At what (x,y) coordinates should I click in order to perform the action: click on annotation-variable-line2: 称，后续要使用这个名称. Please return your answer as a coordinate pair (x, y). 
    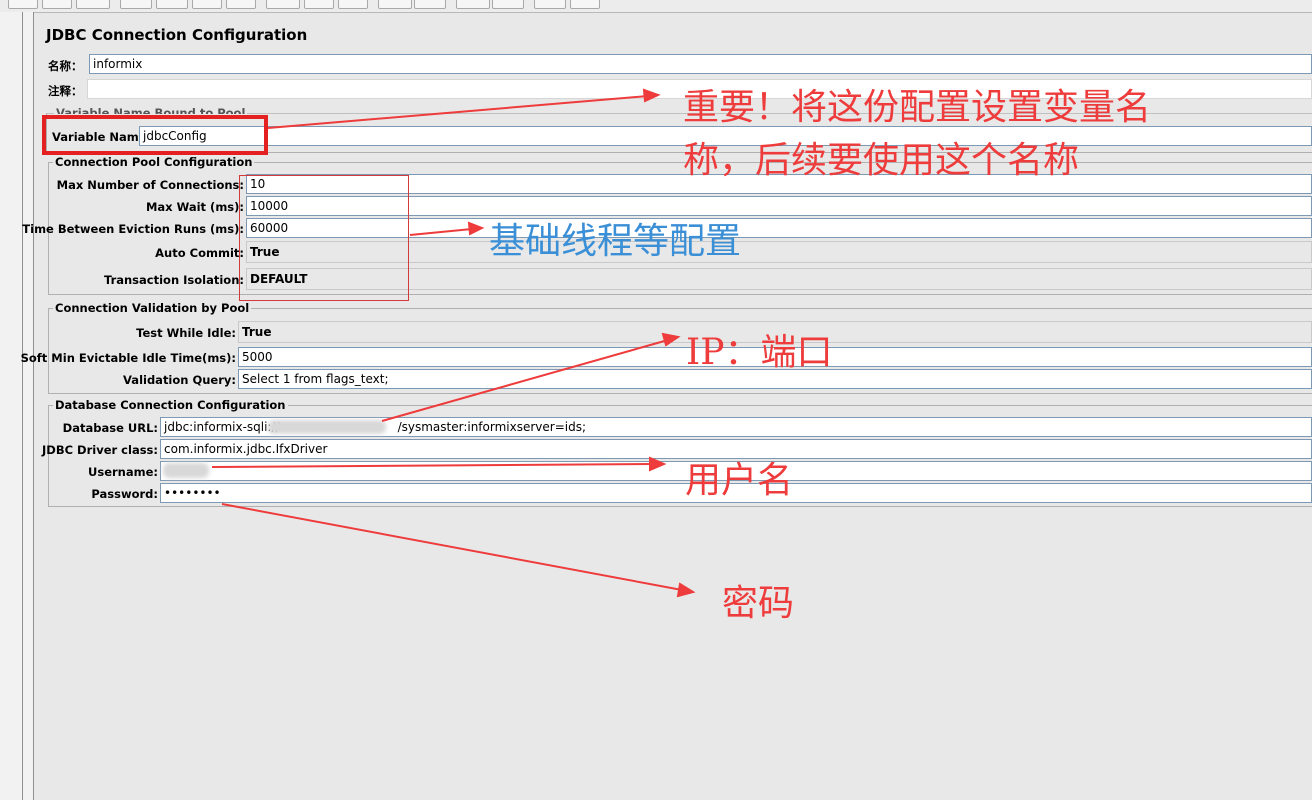
    Looking at the image, I should click on (881, 160).